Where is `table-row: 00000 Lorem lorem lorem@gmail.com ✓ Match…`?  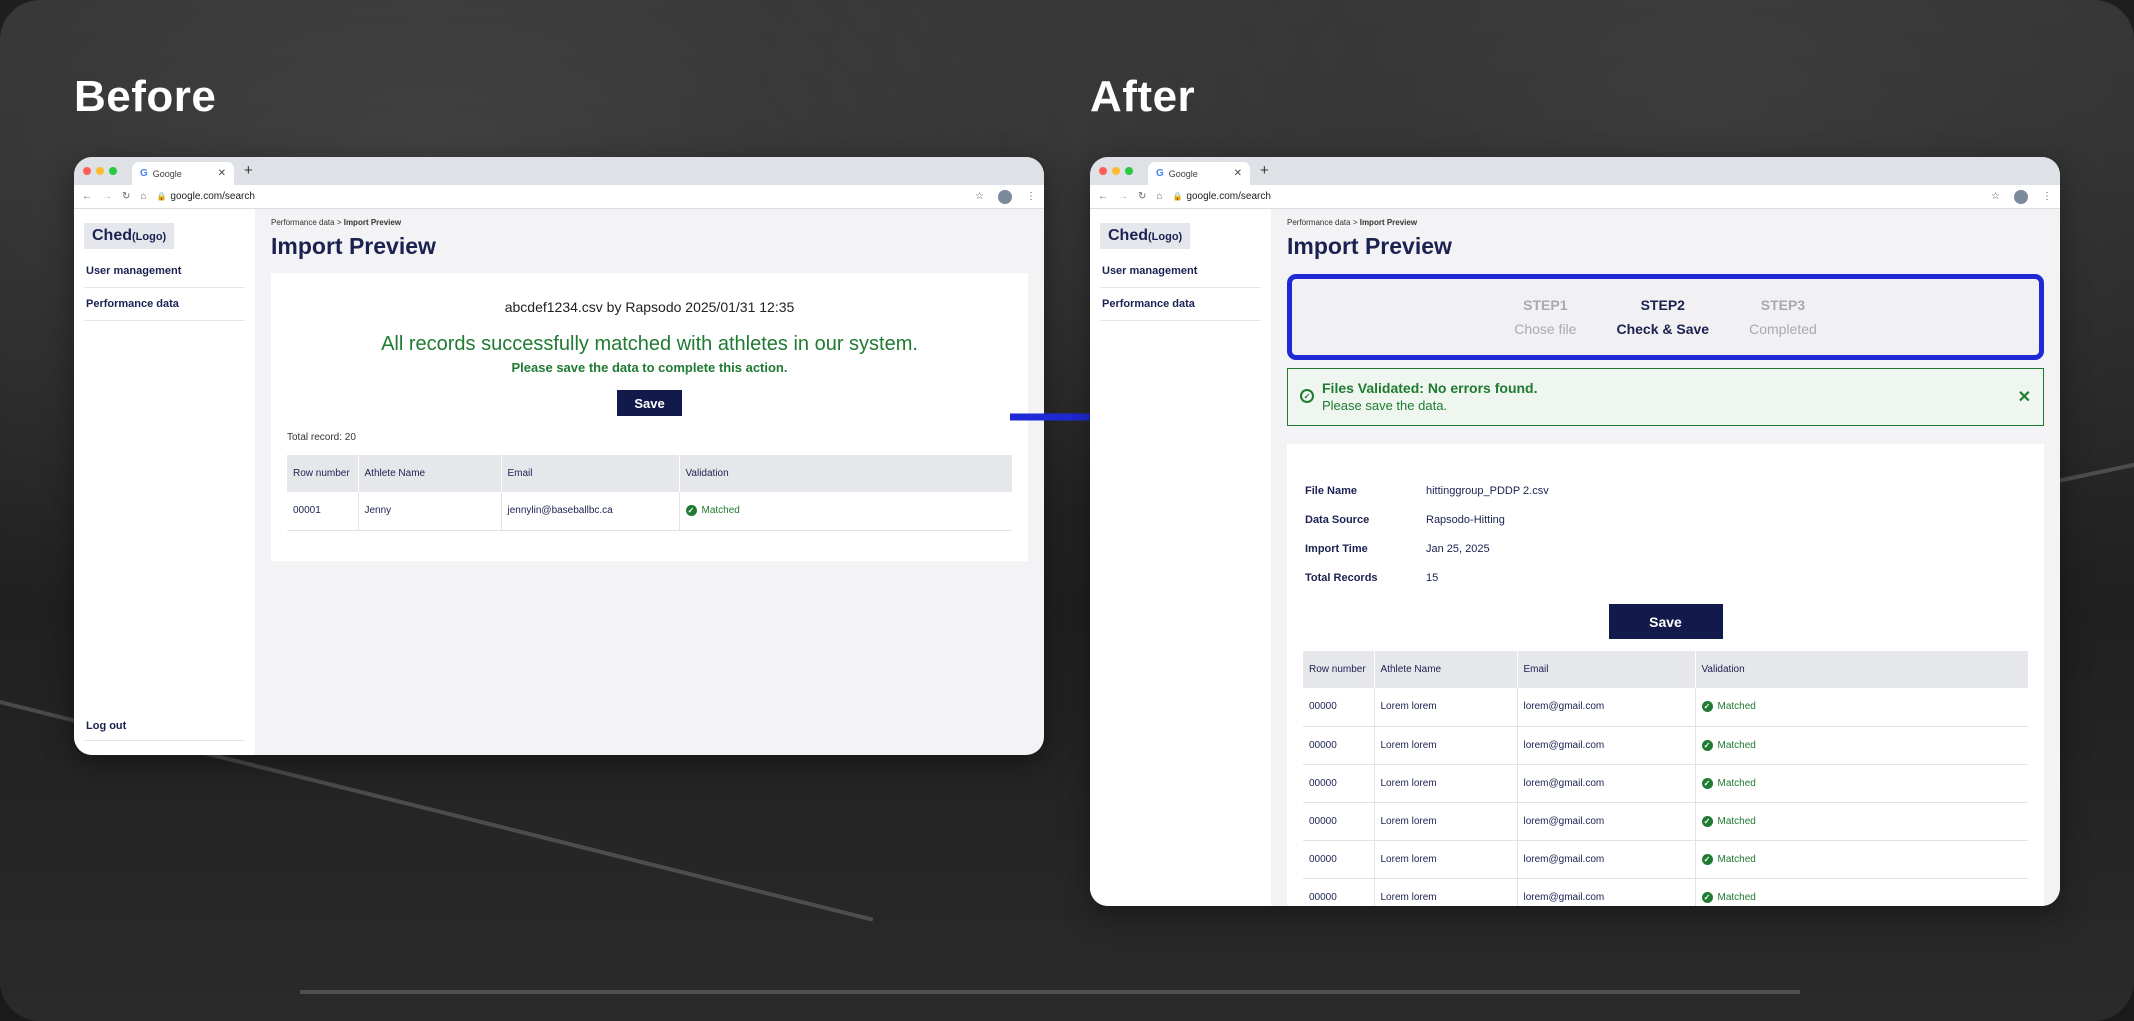 table-row: 00000 Lorem lorem lorem@gmail.com ✓ Match… is located at coordinates (1665, 745).